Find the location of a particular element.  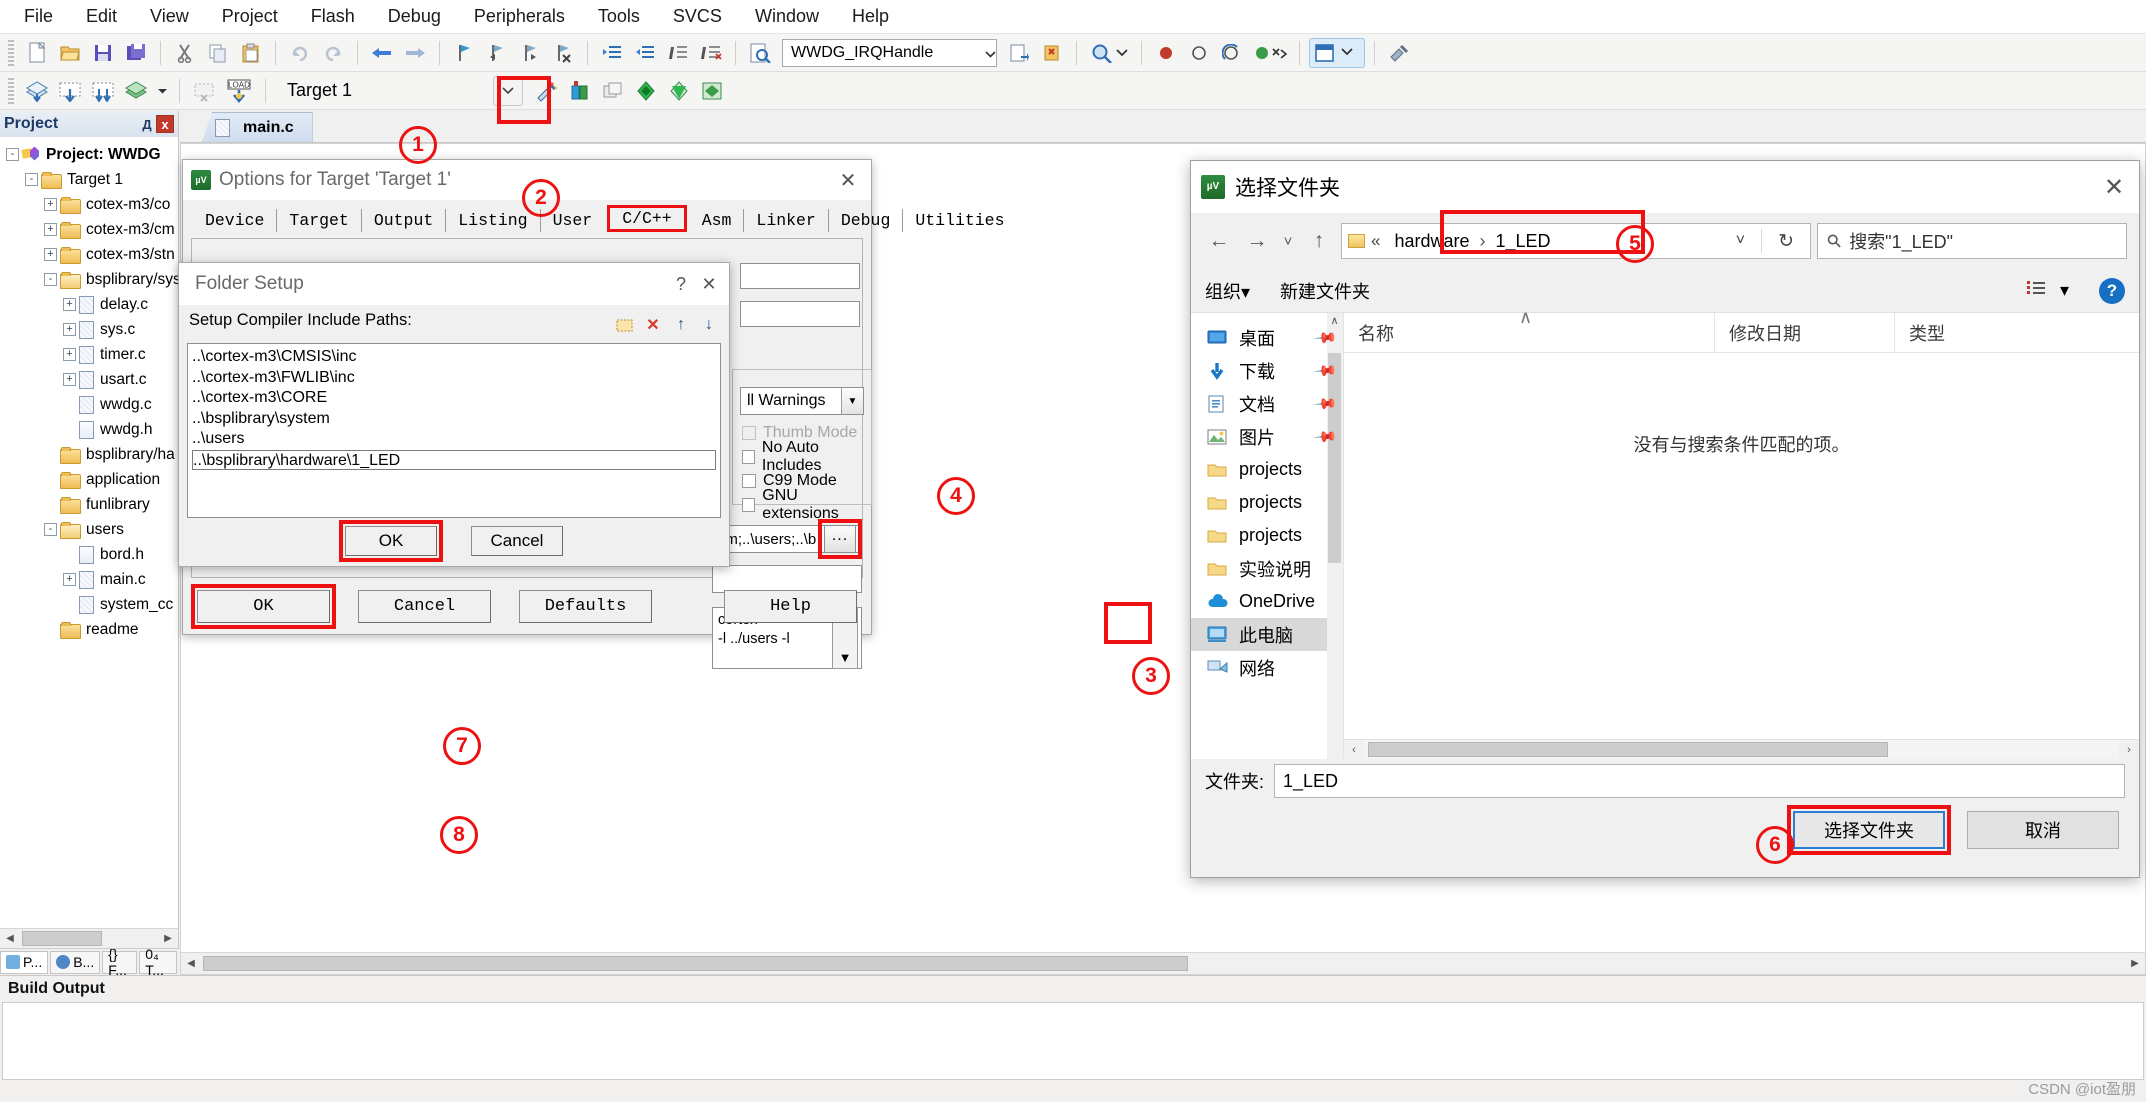

menu-item-view: View is located at coordinates (169, 16).